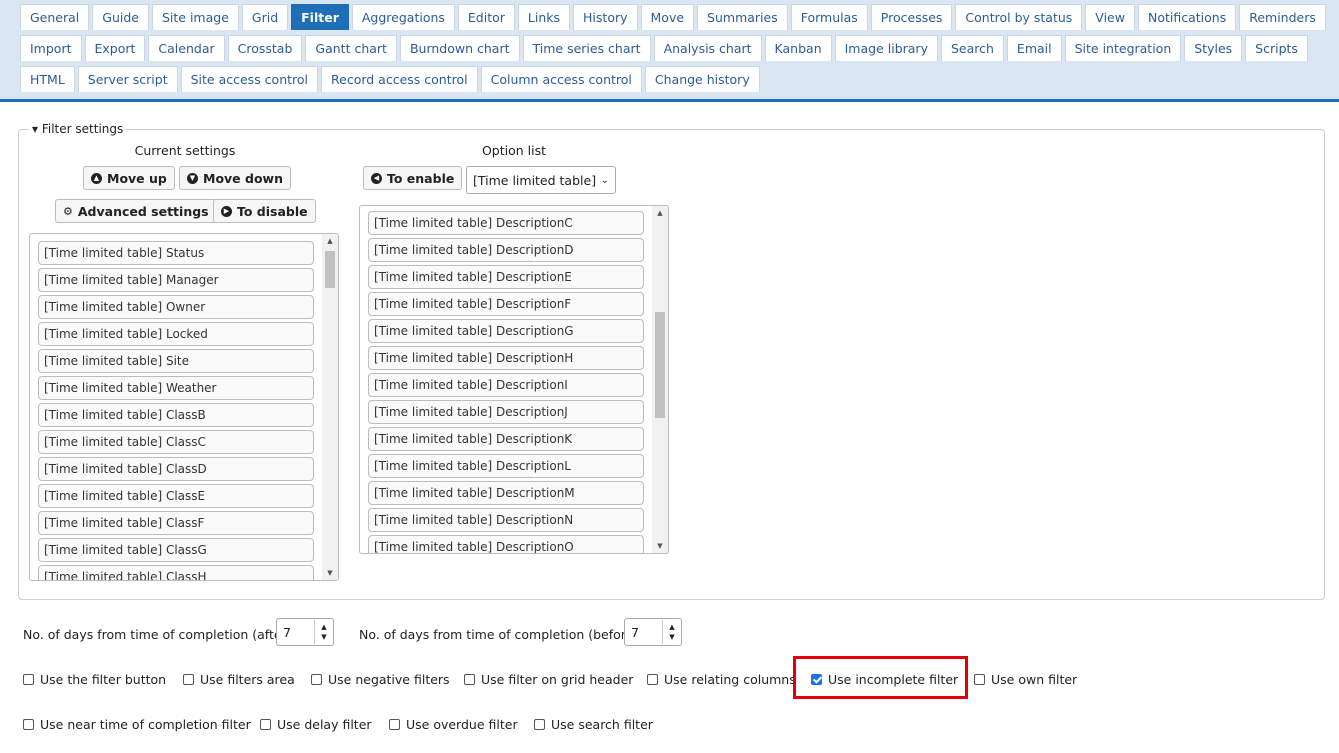 The width and height of the screenshot is (1339, 753). I want to click on tab-analysis-chart: Analysis chart, so click(707, 48).